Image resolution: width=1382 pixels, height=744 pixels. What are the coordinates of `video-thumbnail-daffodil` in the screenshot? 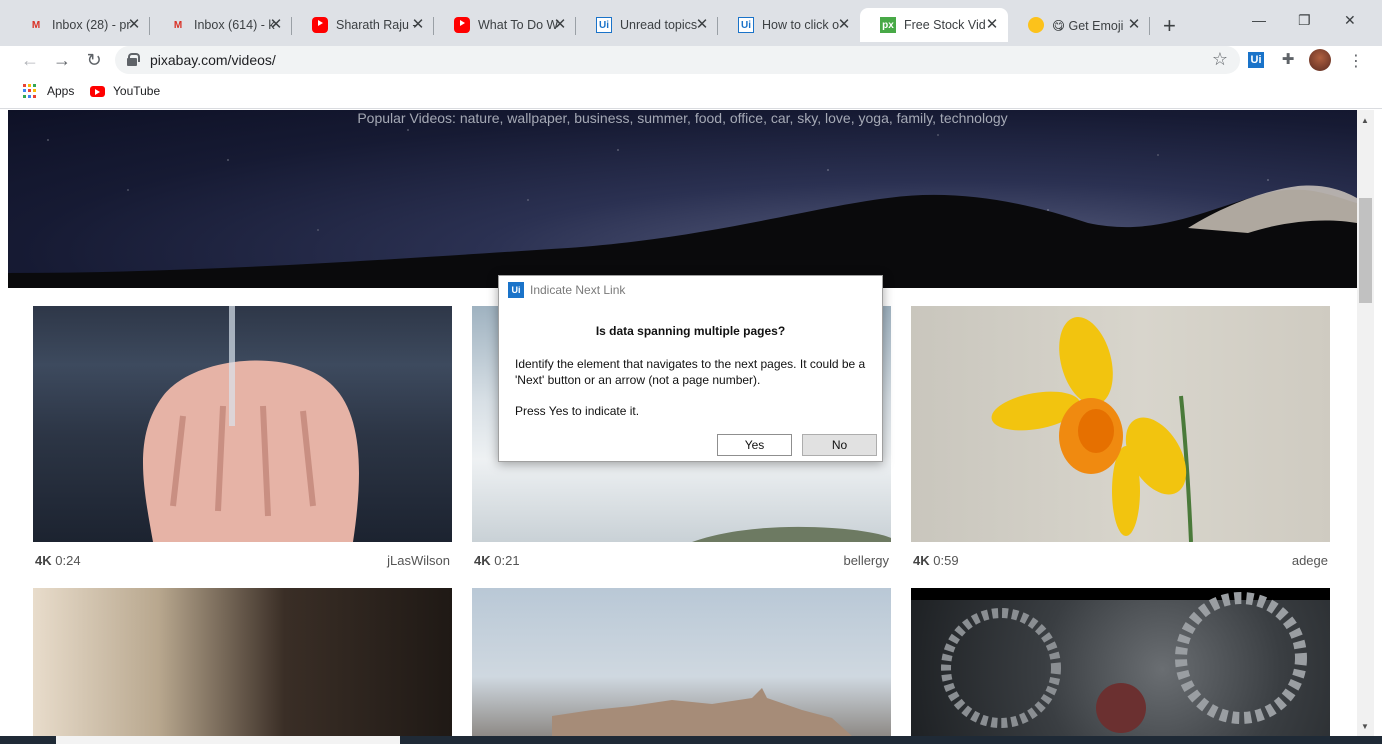 It's located at (1120, 424).